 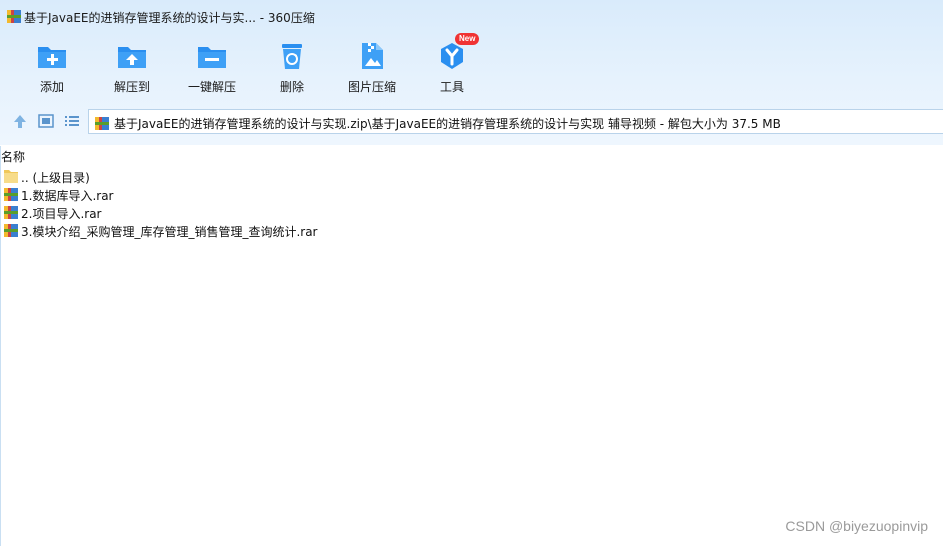 What do you see at coordinates (52, 57) in the screenshot?
I see `folder-add-icon` at bounding box center [52, 57].